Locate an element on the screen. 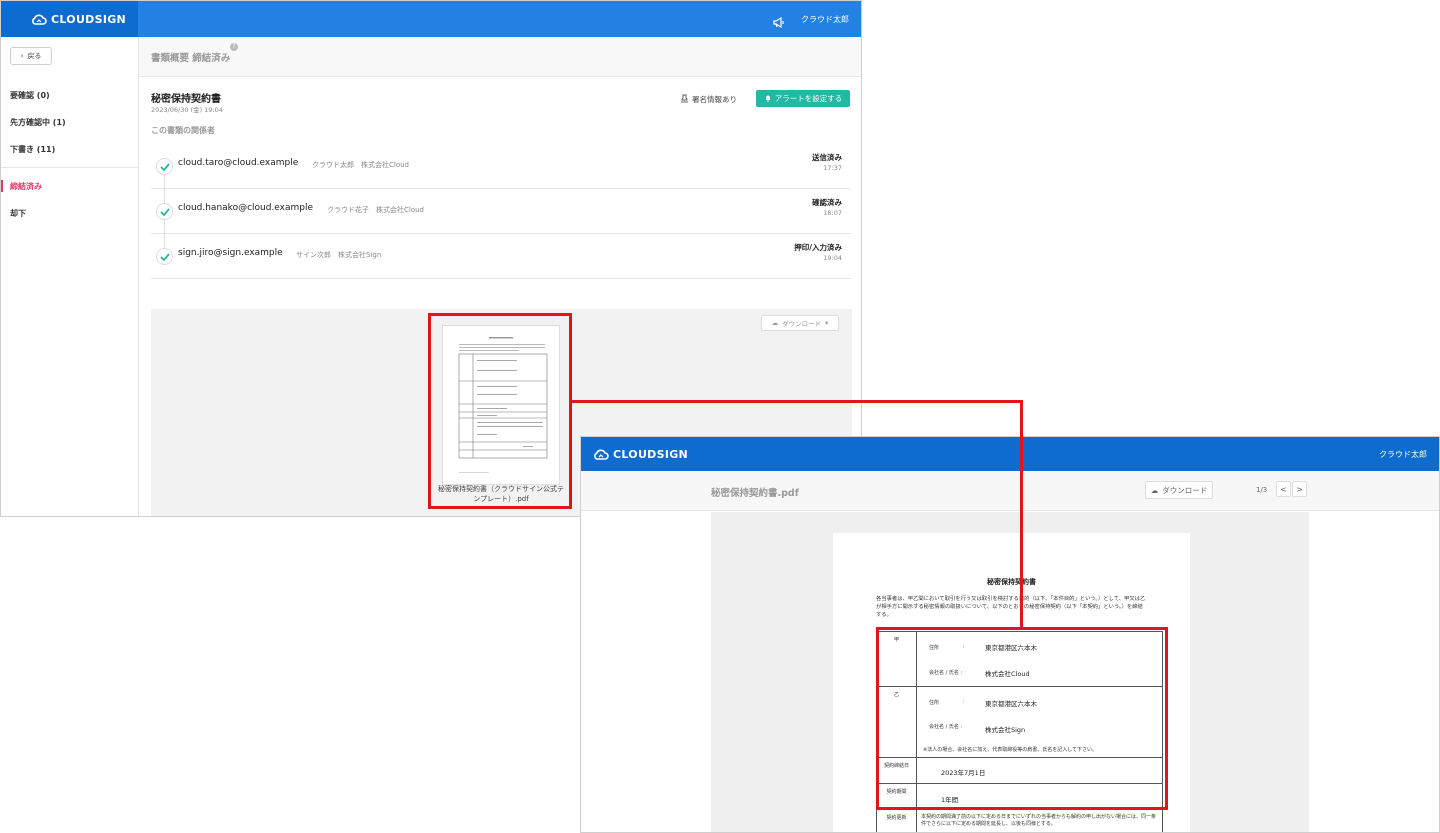 Image resolution: width=1440 pixels, height=833 pixels. brand-bar: CLOUDSIGN is located at coordinates (69, 19).